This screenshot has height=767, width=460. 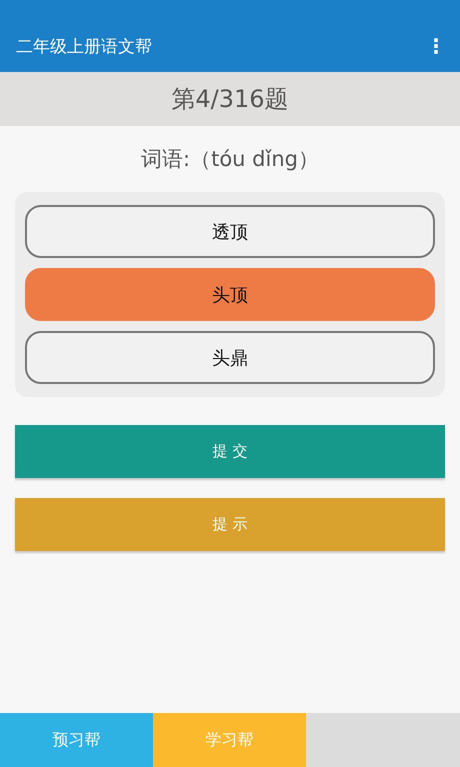 What do you see at coordinates (230, 231) in the screenshot?
I see `answer-option: 透顶` at bounding box center [230, 231].